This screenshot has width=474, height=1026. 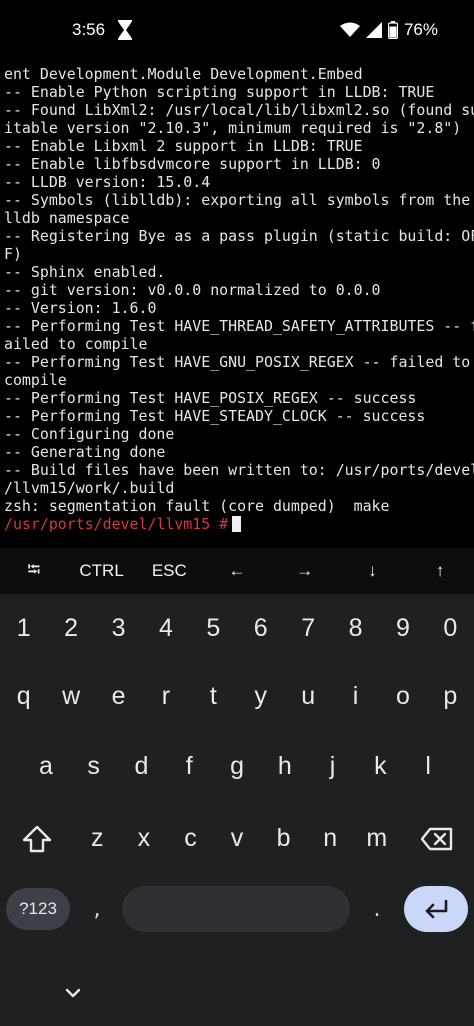 I want to click on key-v: v, so click(x=237, y=838).